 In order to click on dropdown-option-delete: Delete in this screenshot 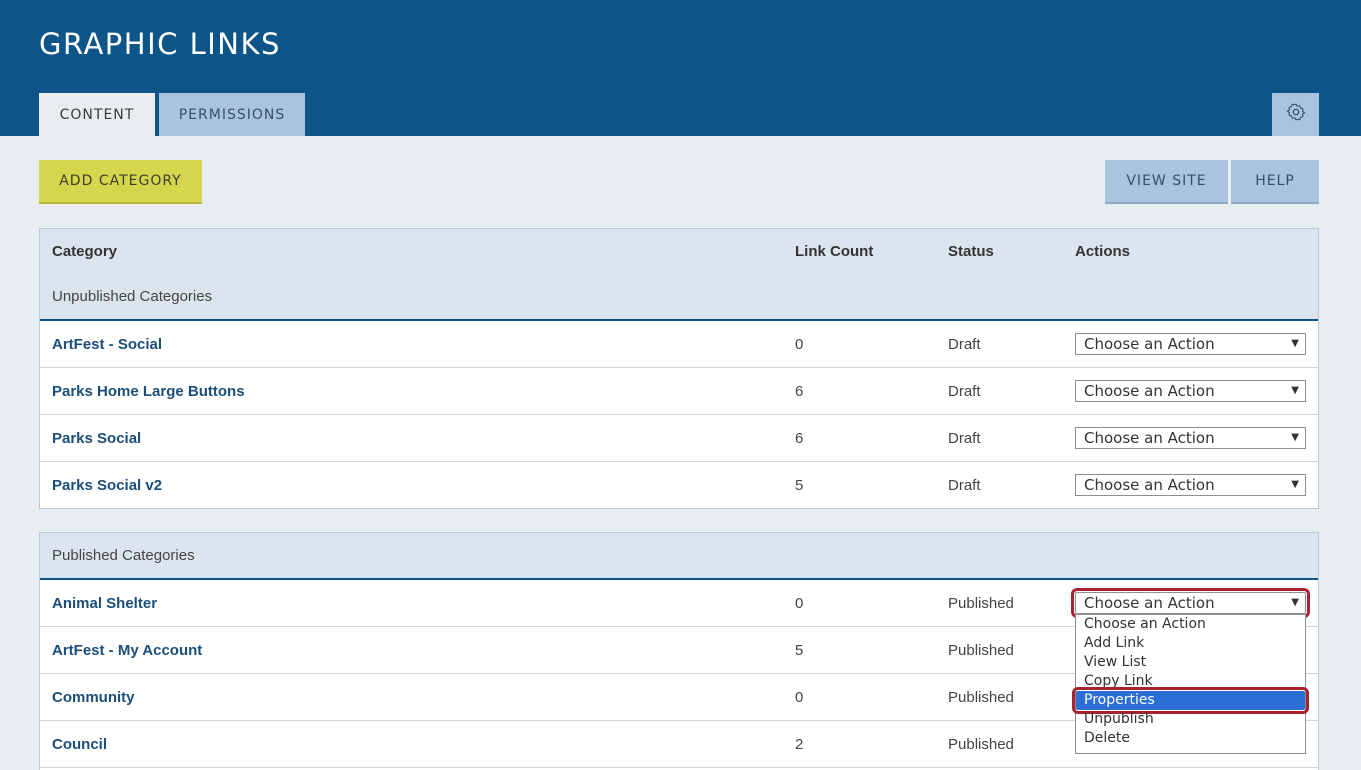, I will do `click(1190, 738)`.